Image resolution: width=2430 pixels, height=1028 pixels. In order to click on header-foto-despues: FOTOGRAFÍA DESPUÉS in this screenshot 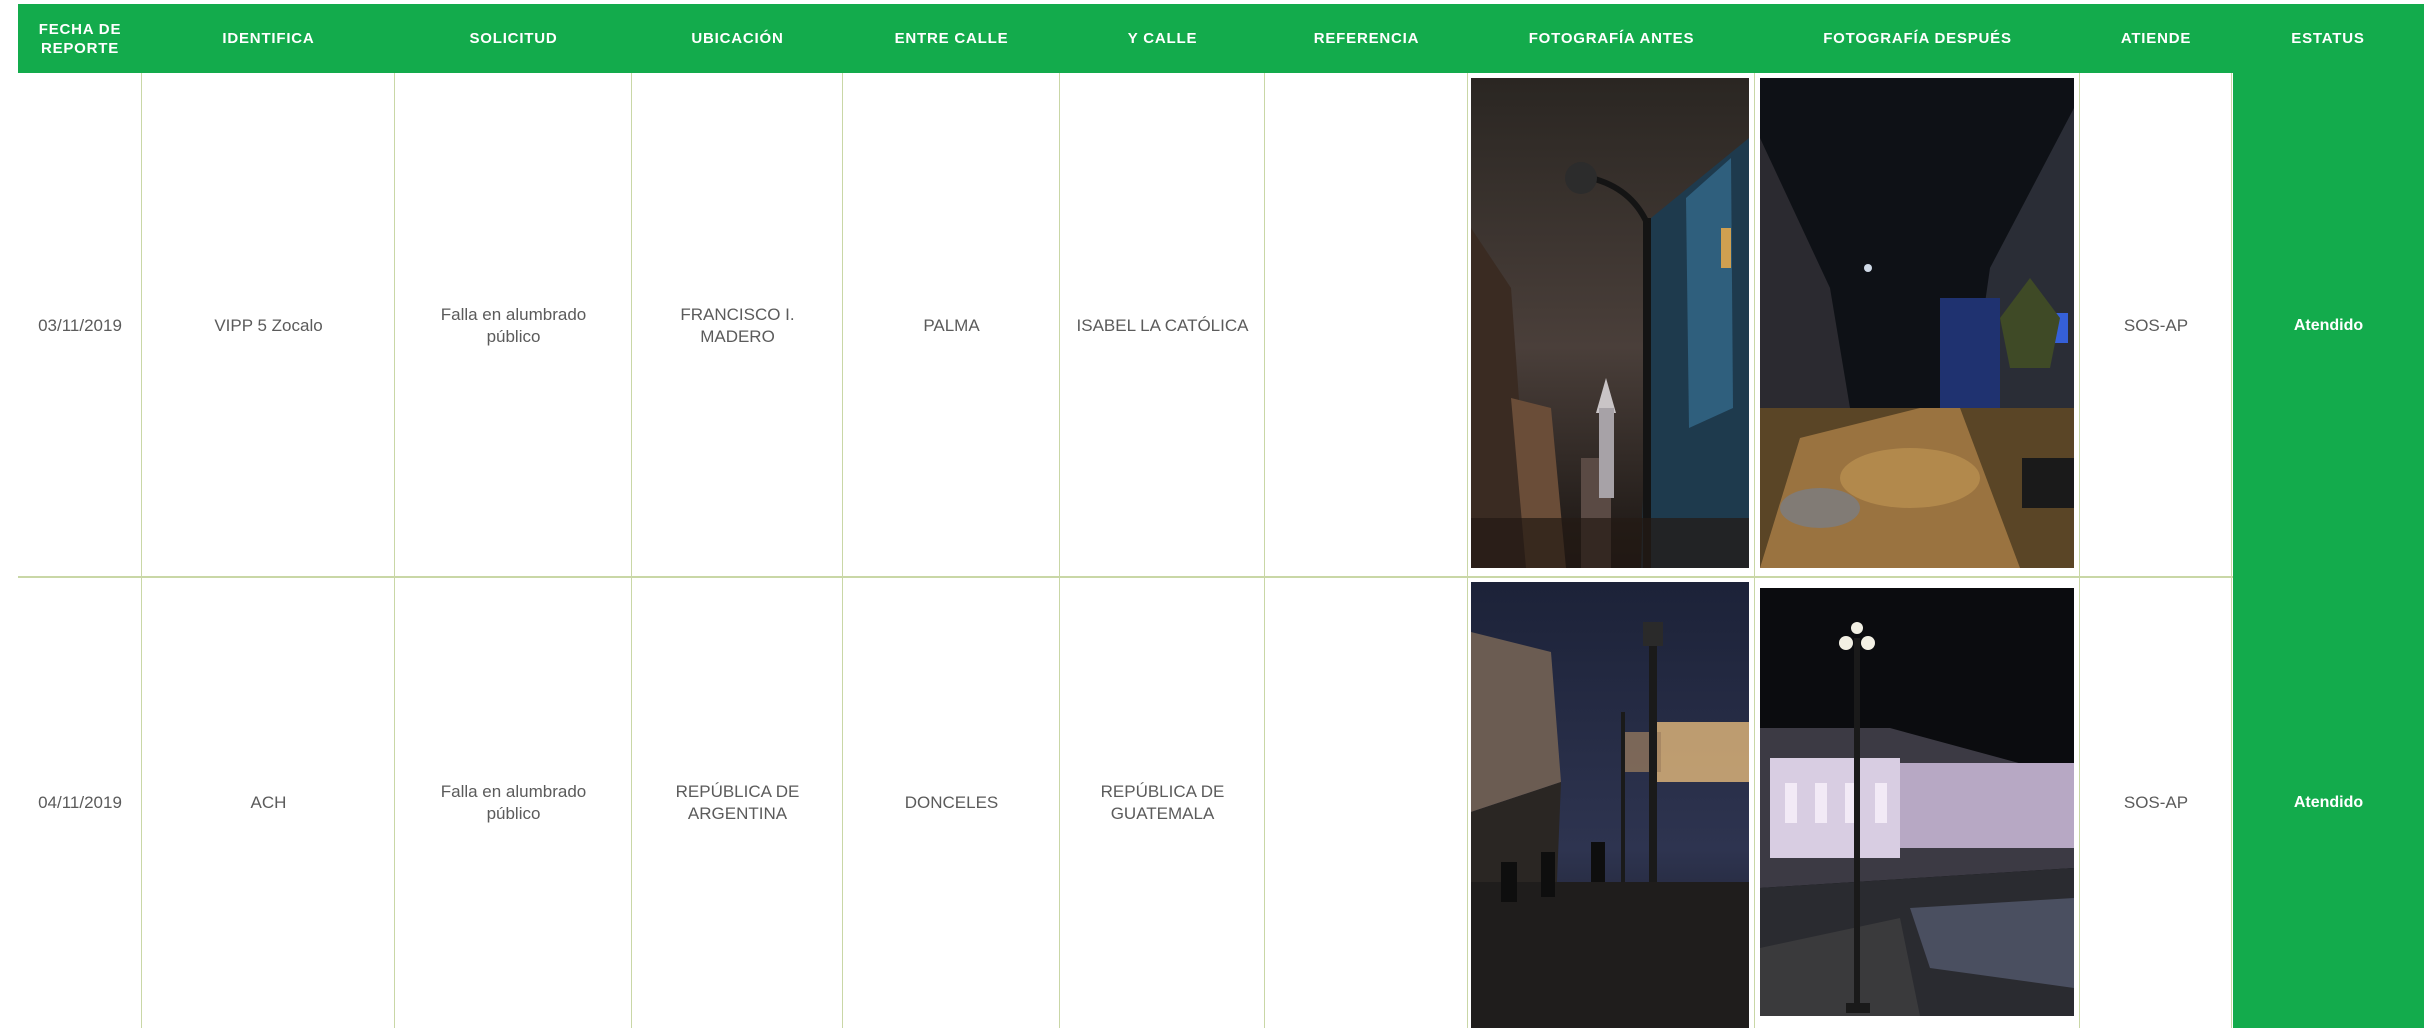, I will do `click(1917, 38)`.